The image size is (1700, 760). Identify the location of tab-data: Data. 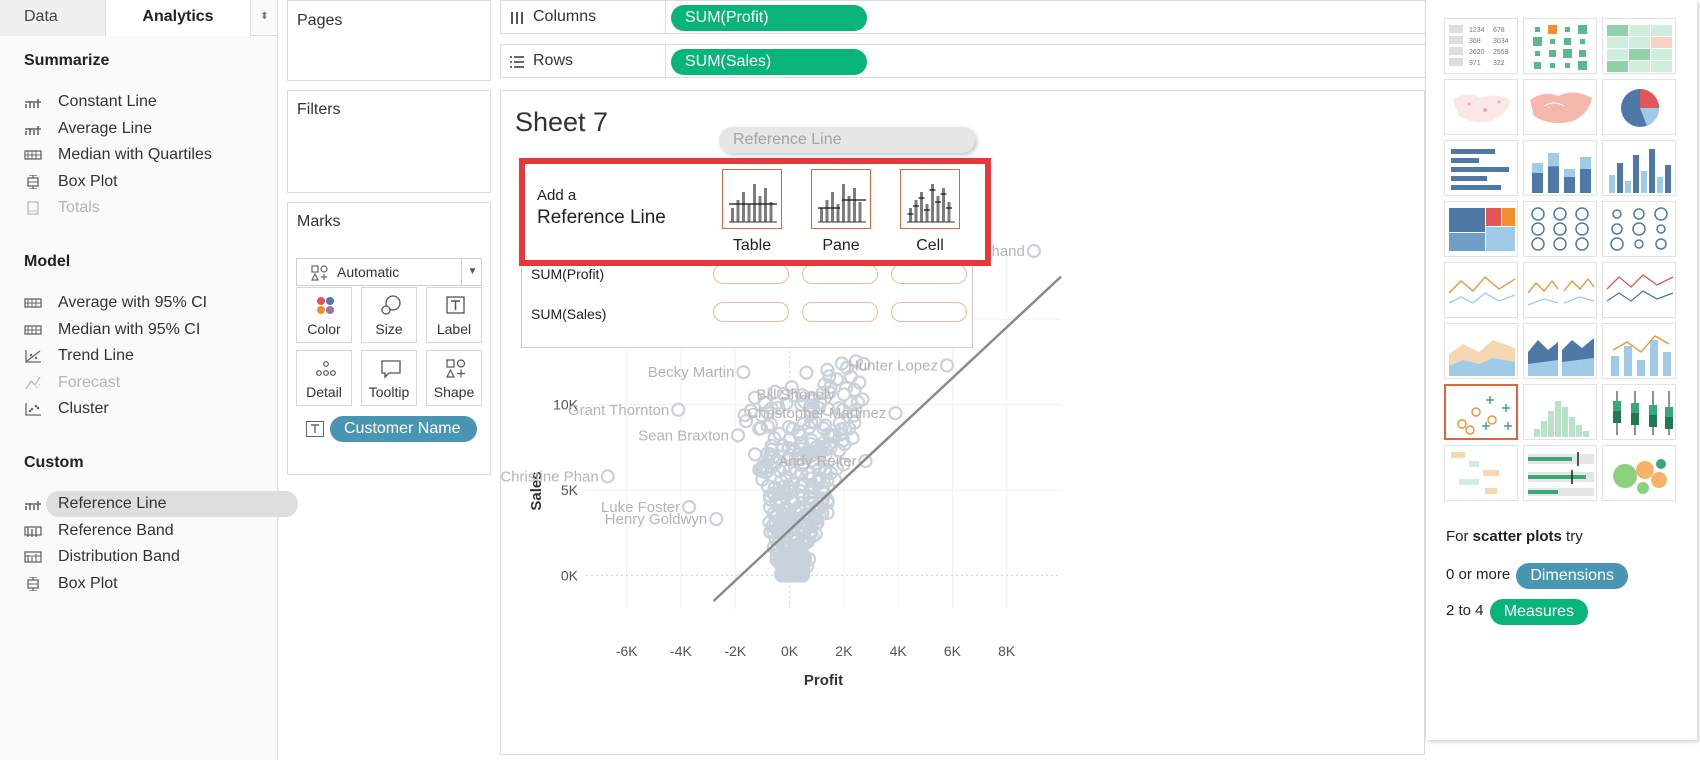
(53, 18).